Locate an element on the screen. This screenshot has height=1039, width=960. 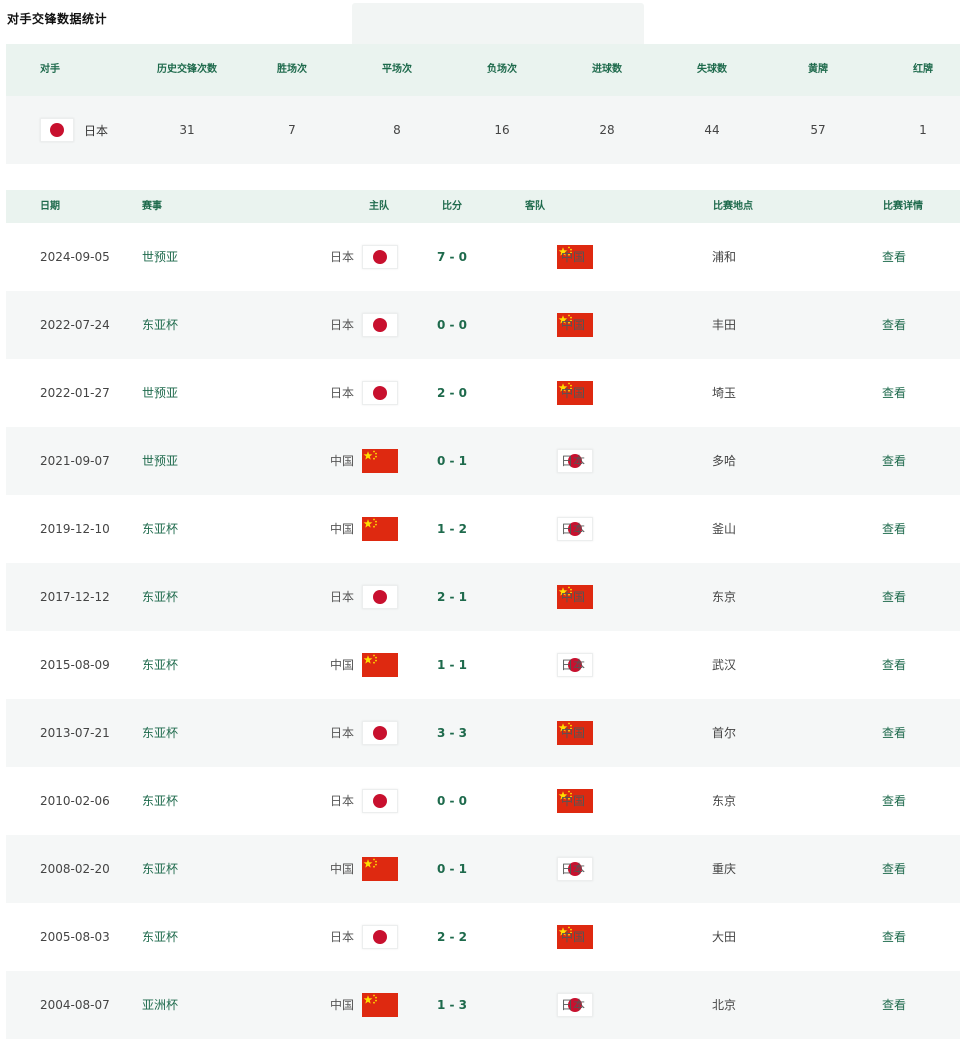
header-competition: 赛事 is located at coordinates (152, 206).